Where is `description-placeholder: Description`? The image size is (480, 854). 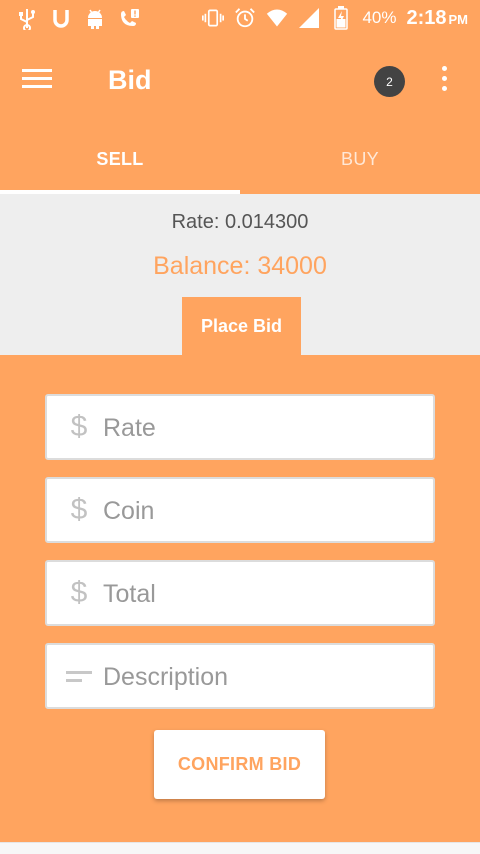
description-placeholder: Description is located at coordinates (166, 677).